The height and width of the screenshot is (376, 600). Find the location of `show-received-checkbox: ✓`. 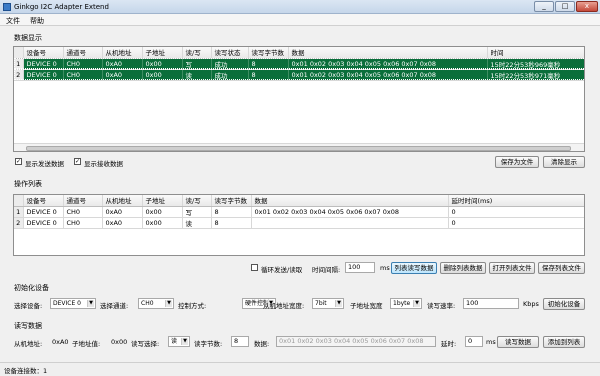

show-received-checkbox: ✓ is located at coordinates (77, 161).